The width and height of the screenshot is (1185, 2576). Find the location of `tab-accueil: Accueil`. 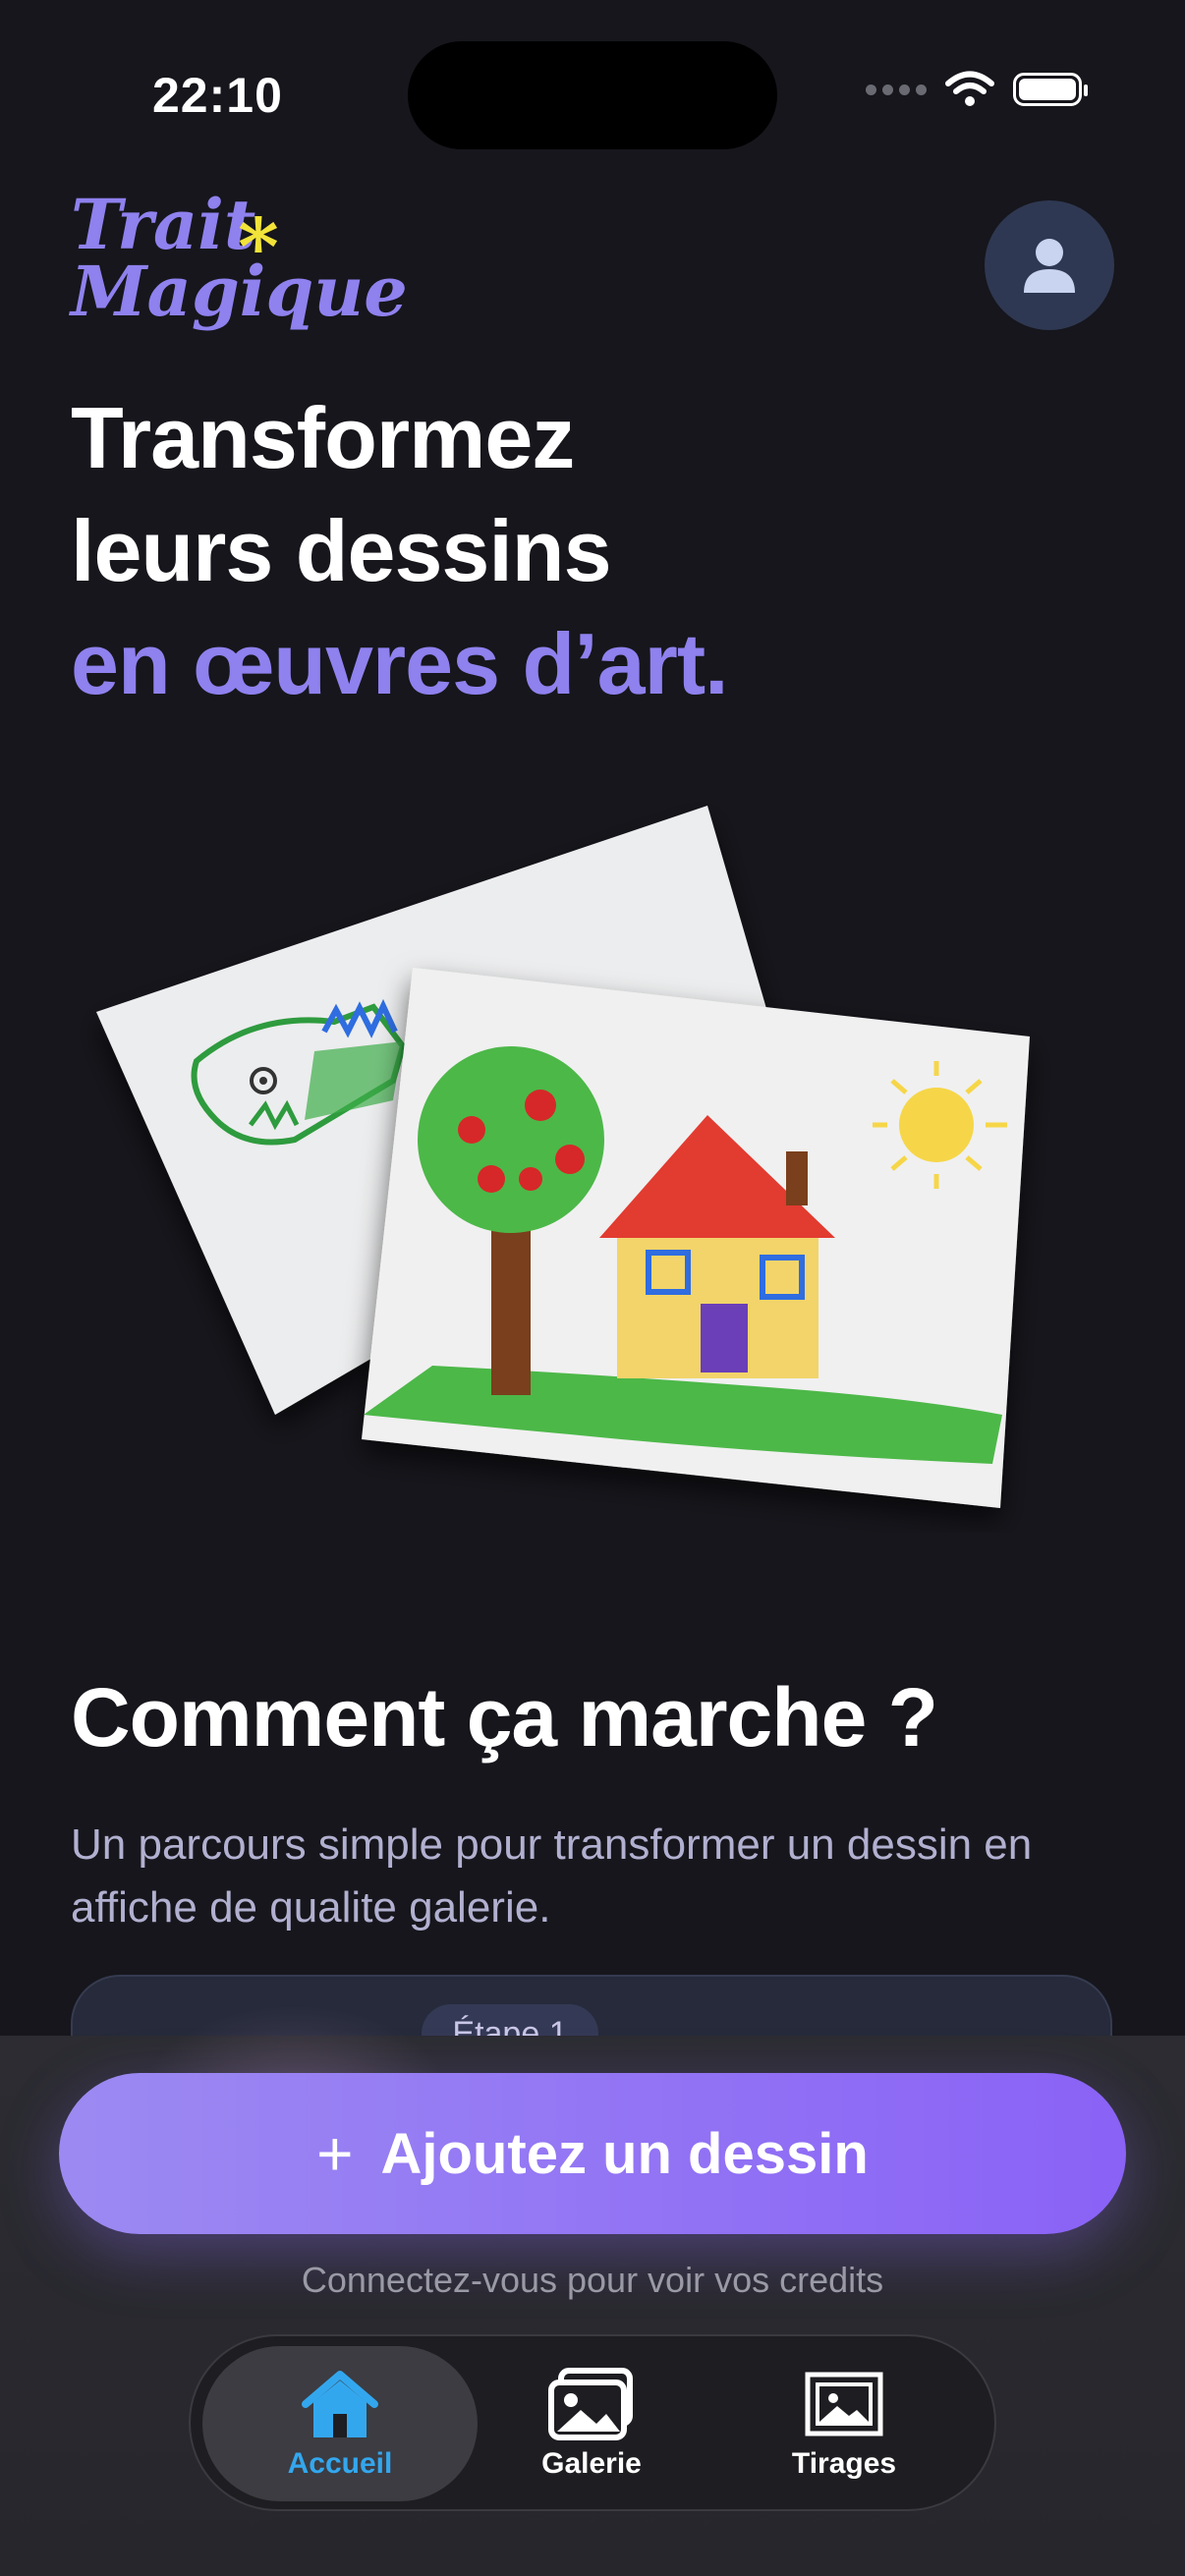

tab-accueil: Accueil is located at coordinates (340, 2423).